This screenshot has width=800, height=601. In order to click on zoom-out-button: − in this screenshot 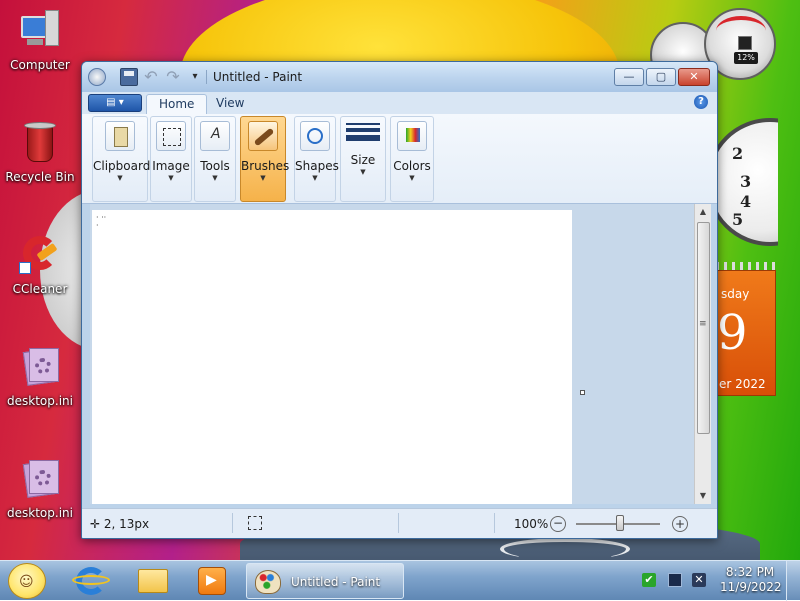, I will do `click(558, 524)`.